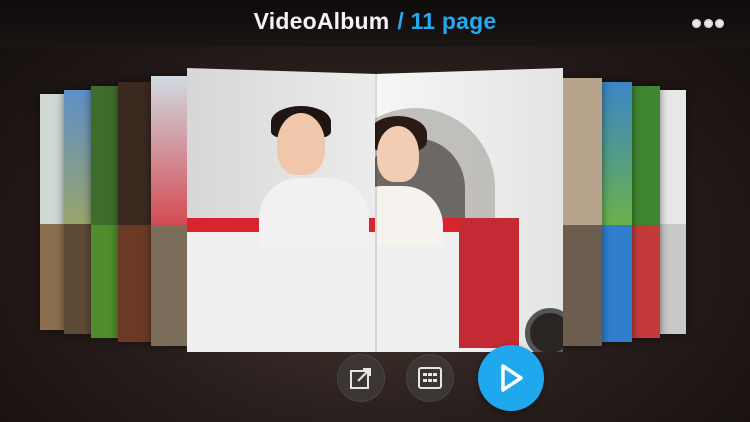 This screenshot has height=422, width=750. I want to click on share-button, so click(361, 378).